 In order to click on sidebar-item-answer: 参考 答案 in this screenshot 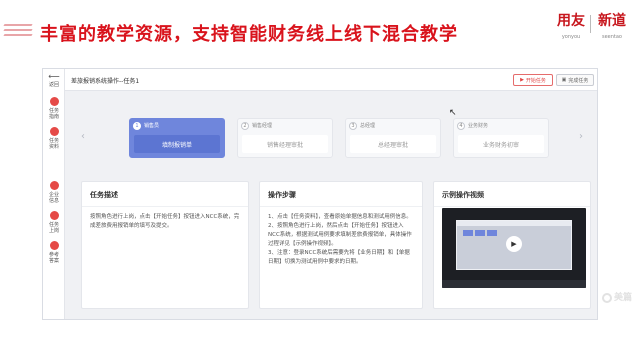, I will do `click(54, 252)`.